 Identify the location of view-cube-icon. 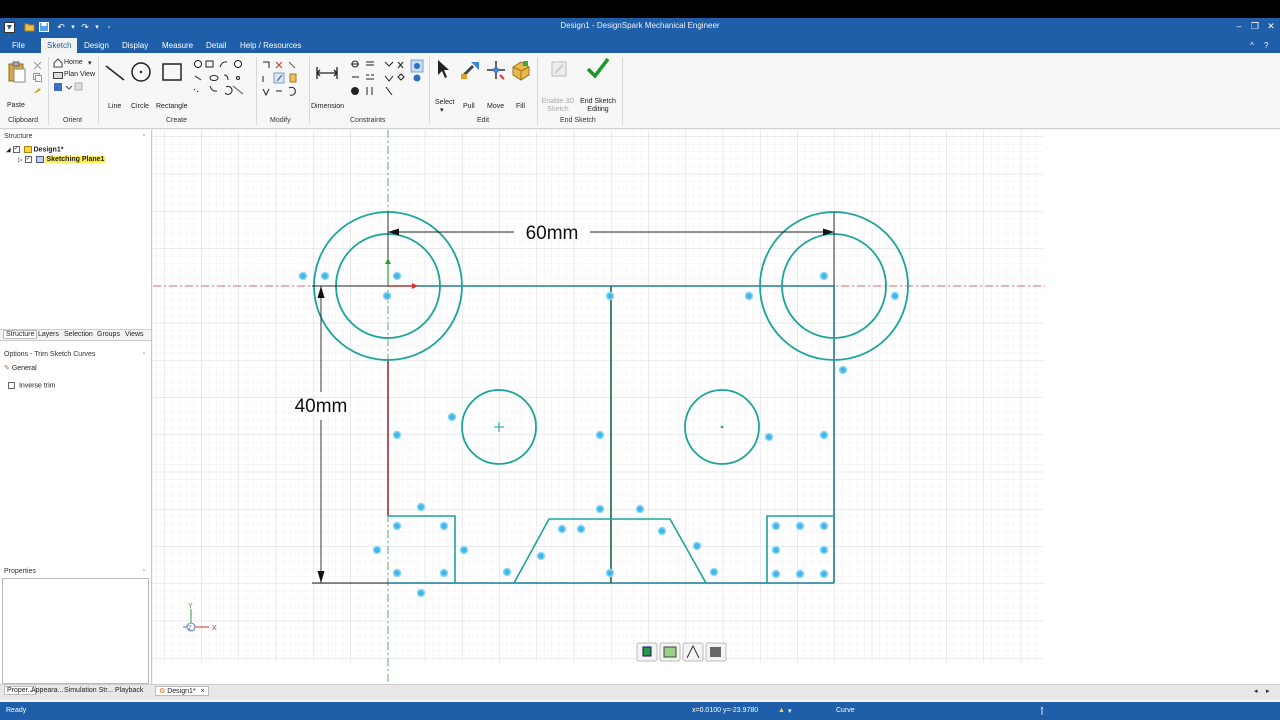
(58, 88).